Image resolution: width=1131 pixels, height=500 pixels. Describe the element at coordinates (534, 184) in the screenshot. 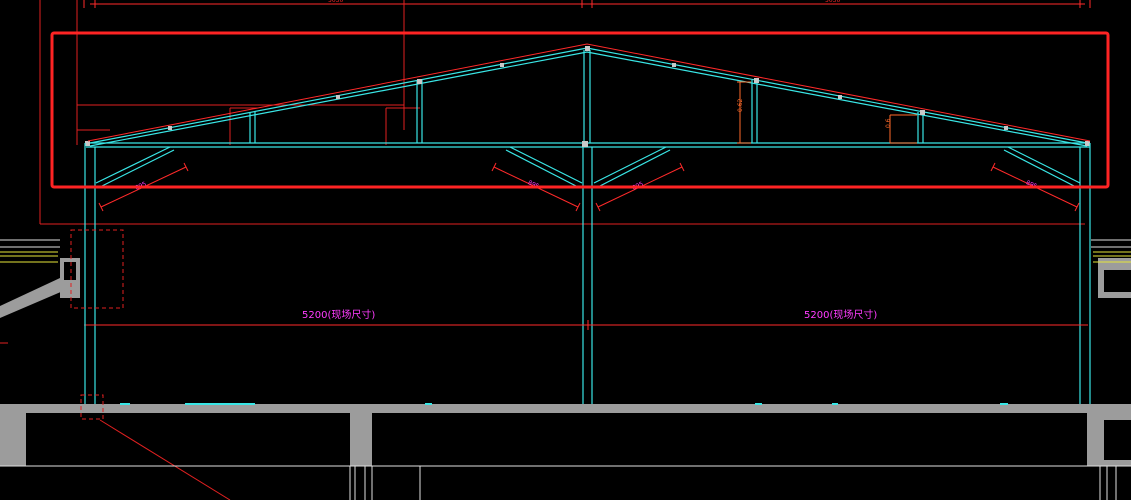

I see `brace-label-2: 895` at that location.